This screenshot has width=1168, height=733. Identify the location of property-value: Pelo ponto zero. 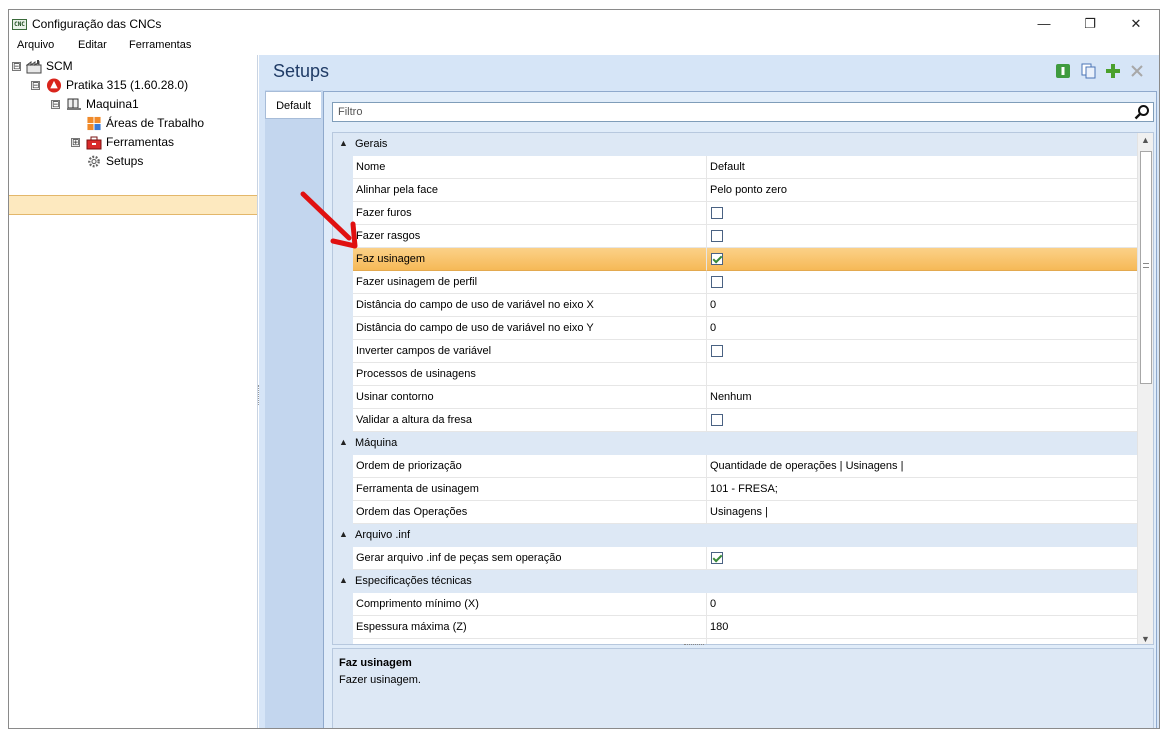
(923, 190).